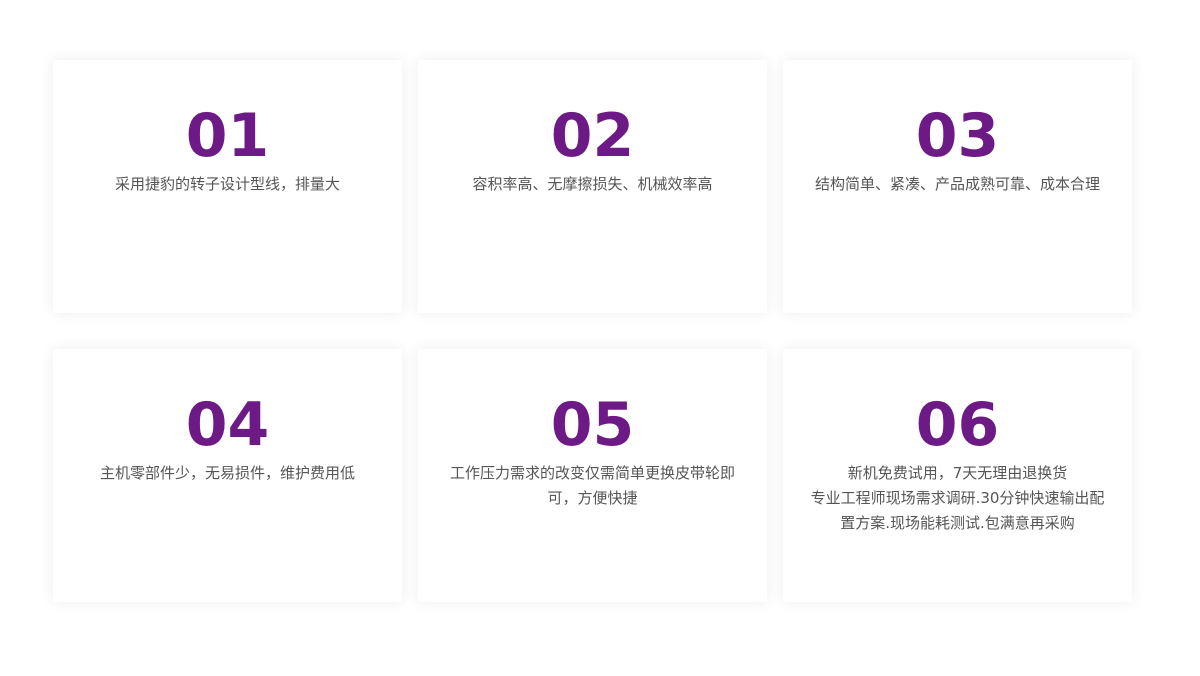  I want to click on feature-description: 主机零部件少，无易损件，维护费用低, so click(227, 473).